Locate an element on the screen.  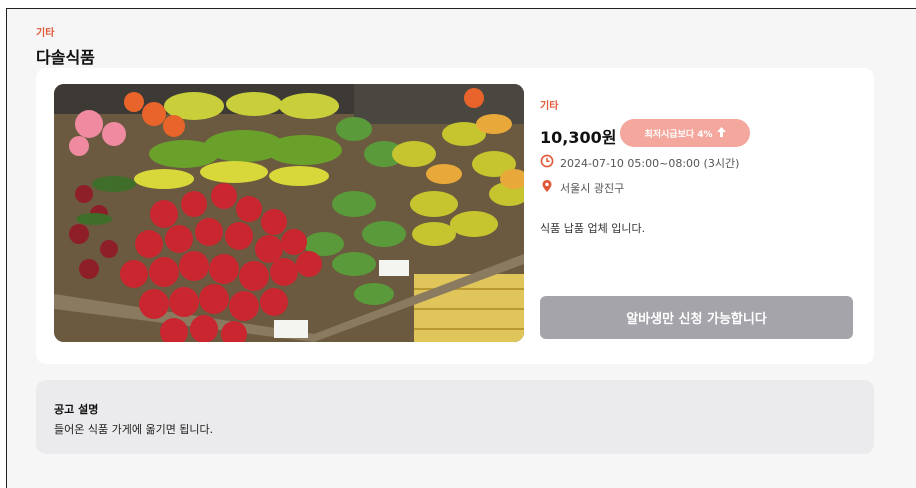
page-title: 다솔식품 is located at coordinates (65, 57).